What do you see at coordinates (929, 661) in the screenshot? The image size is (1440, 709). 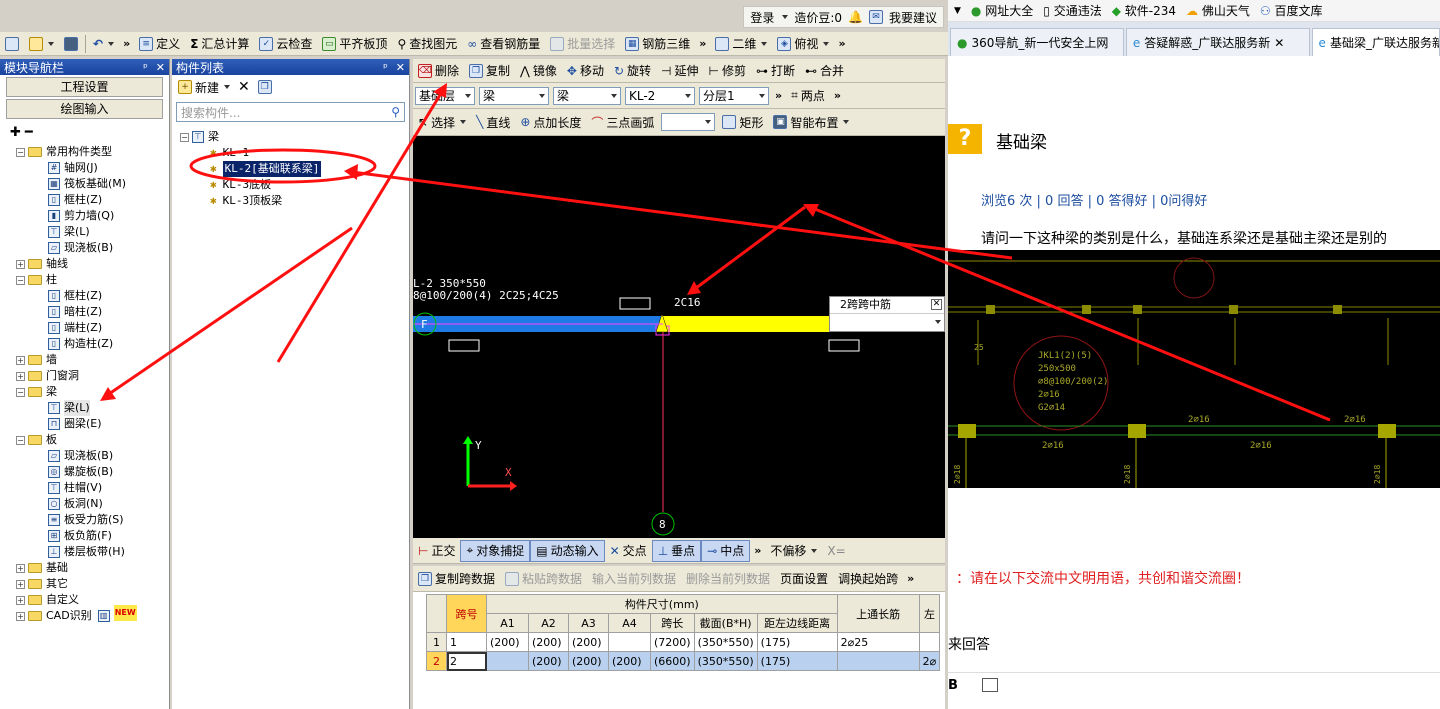 I see `cell-next: 2⌀` at bounding box center [929, 661].